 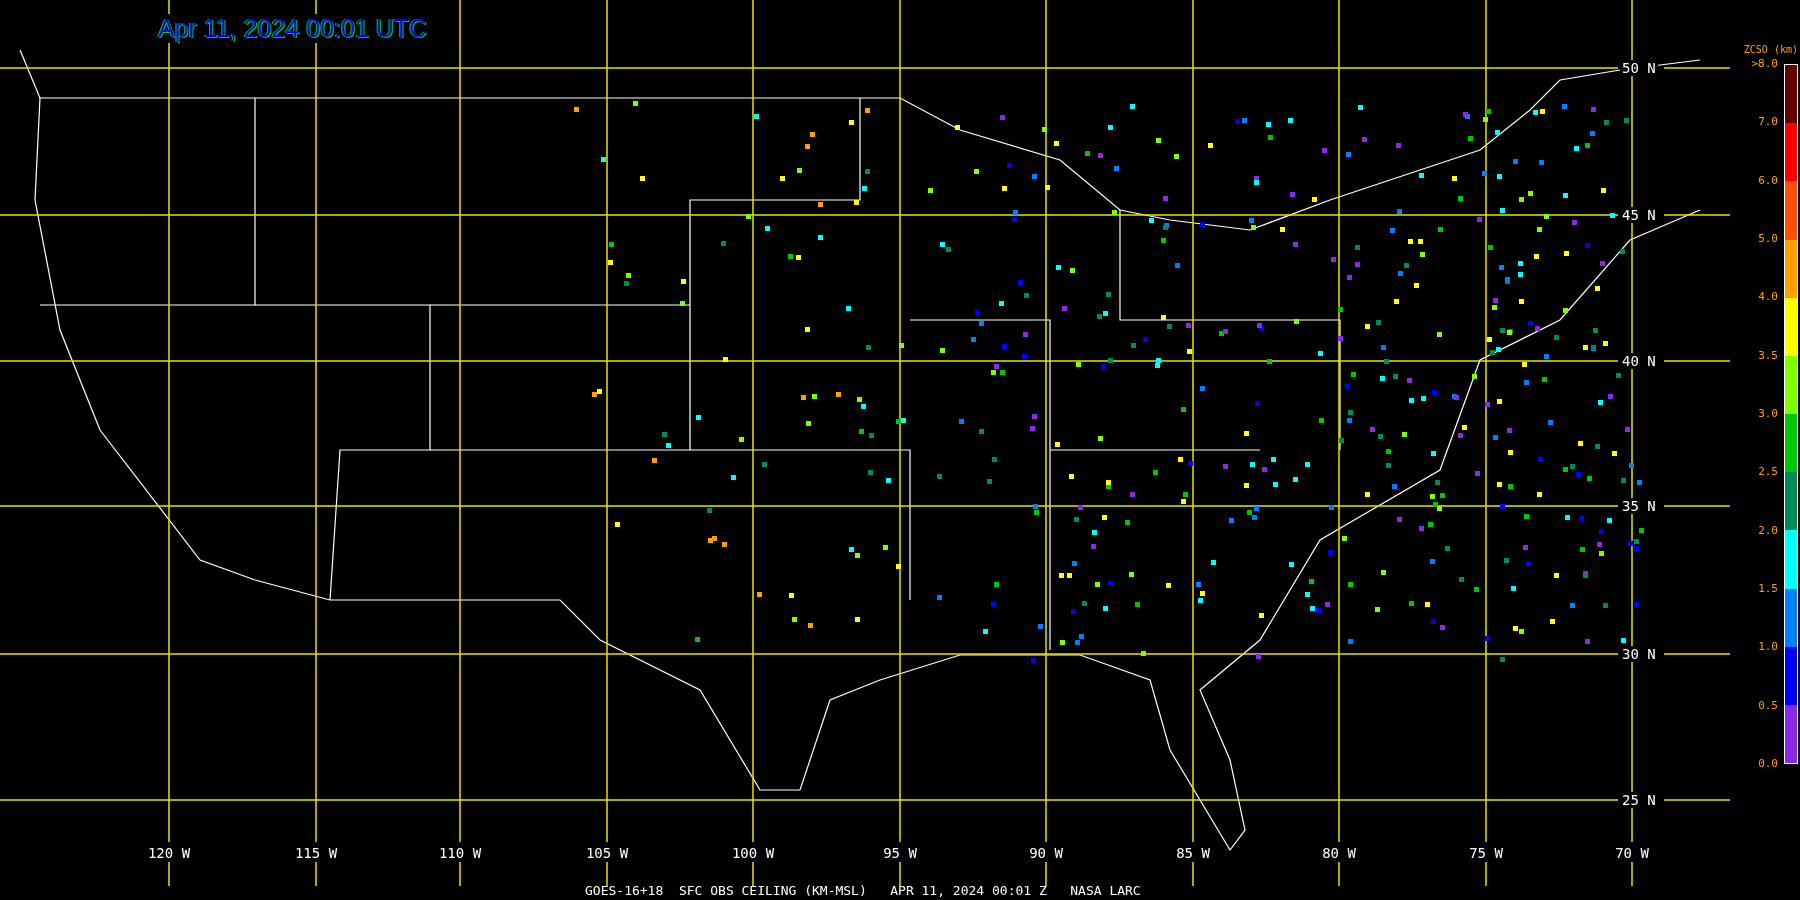 I want to click on longitude-label: 105 W, so click(x=607, y=853).